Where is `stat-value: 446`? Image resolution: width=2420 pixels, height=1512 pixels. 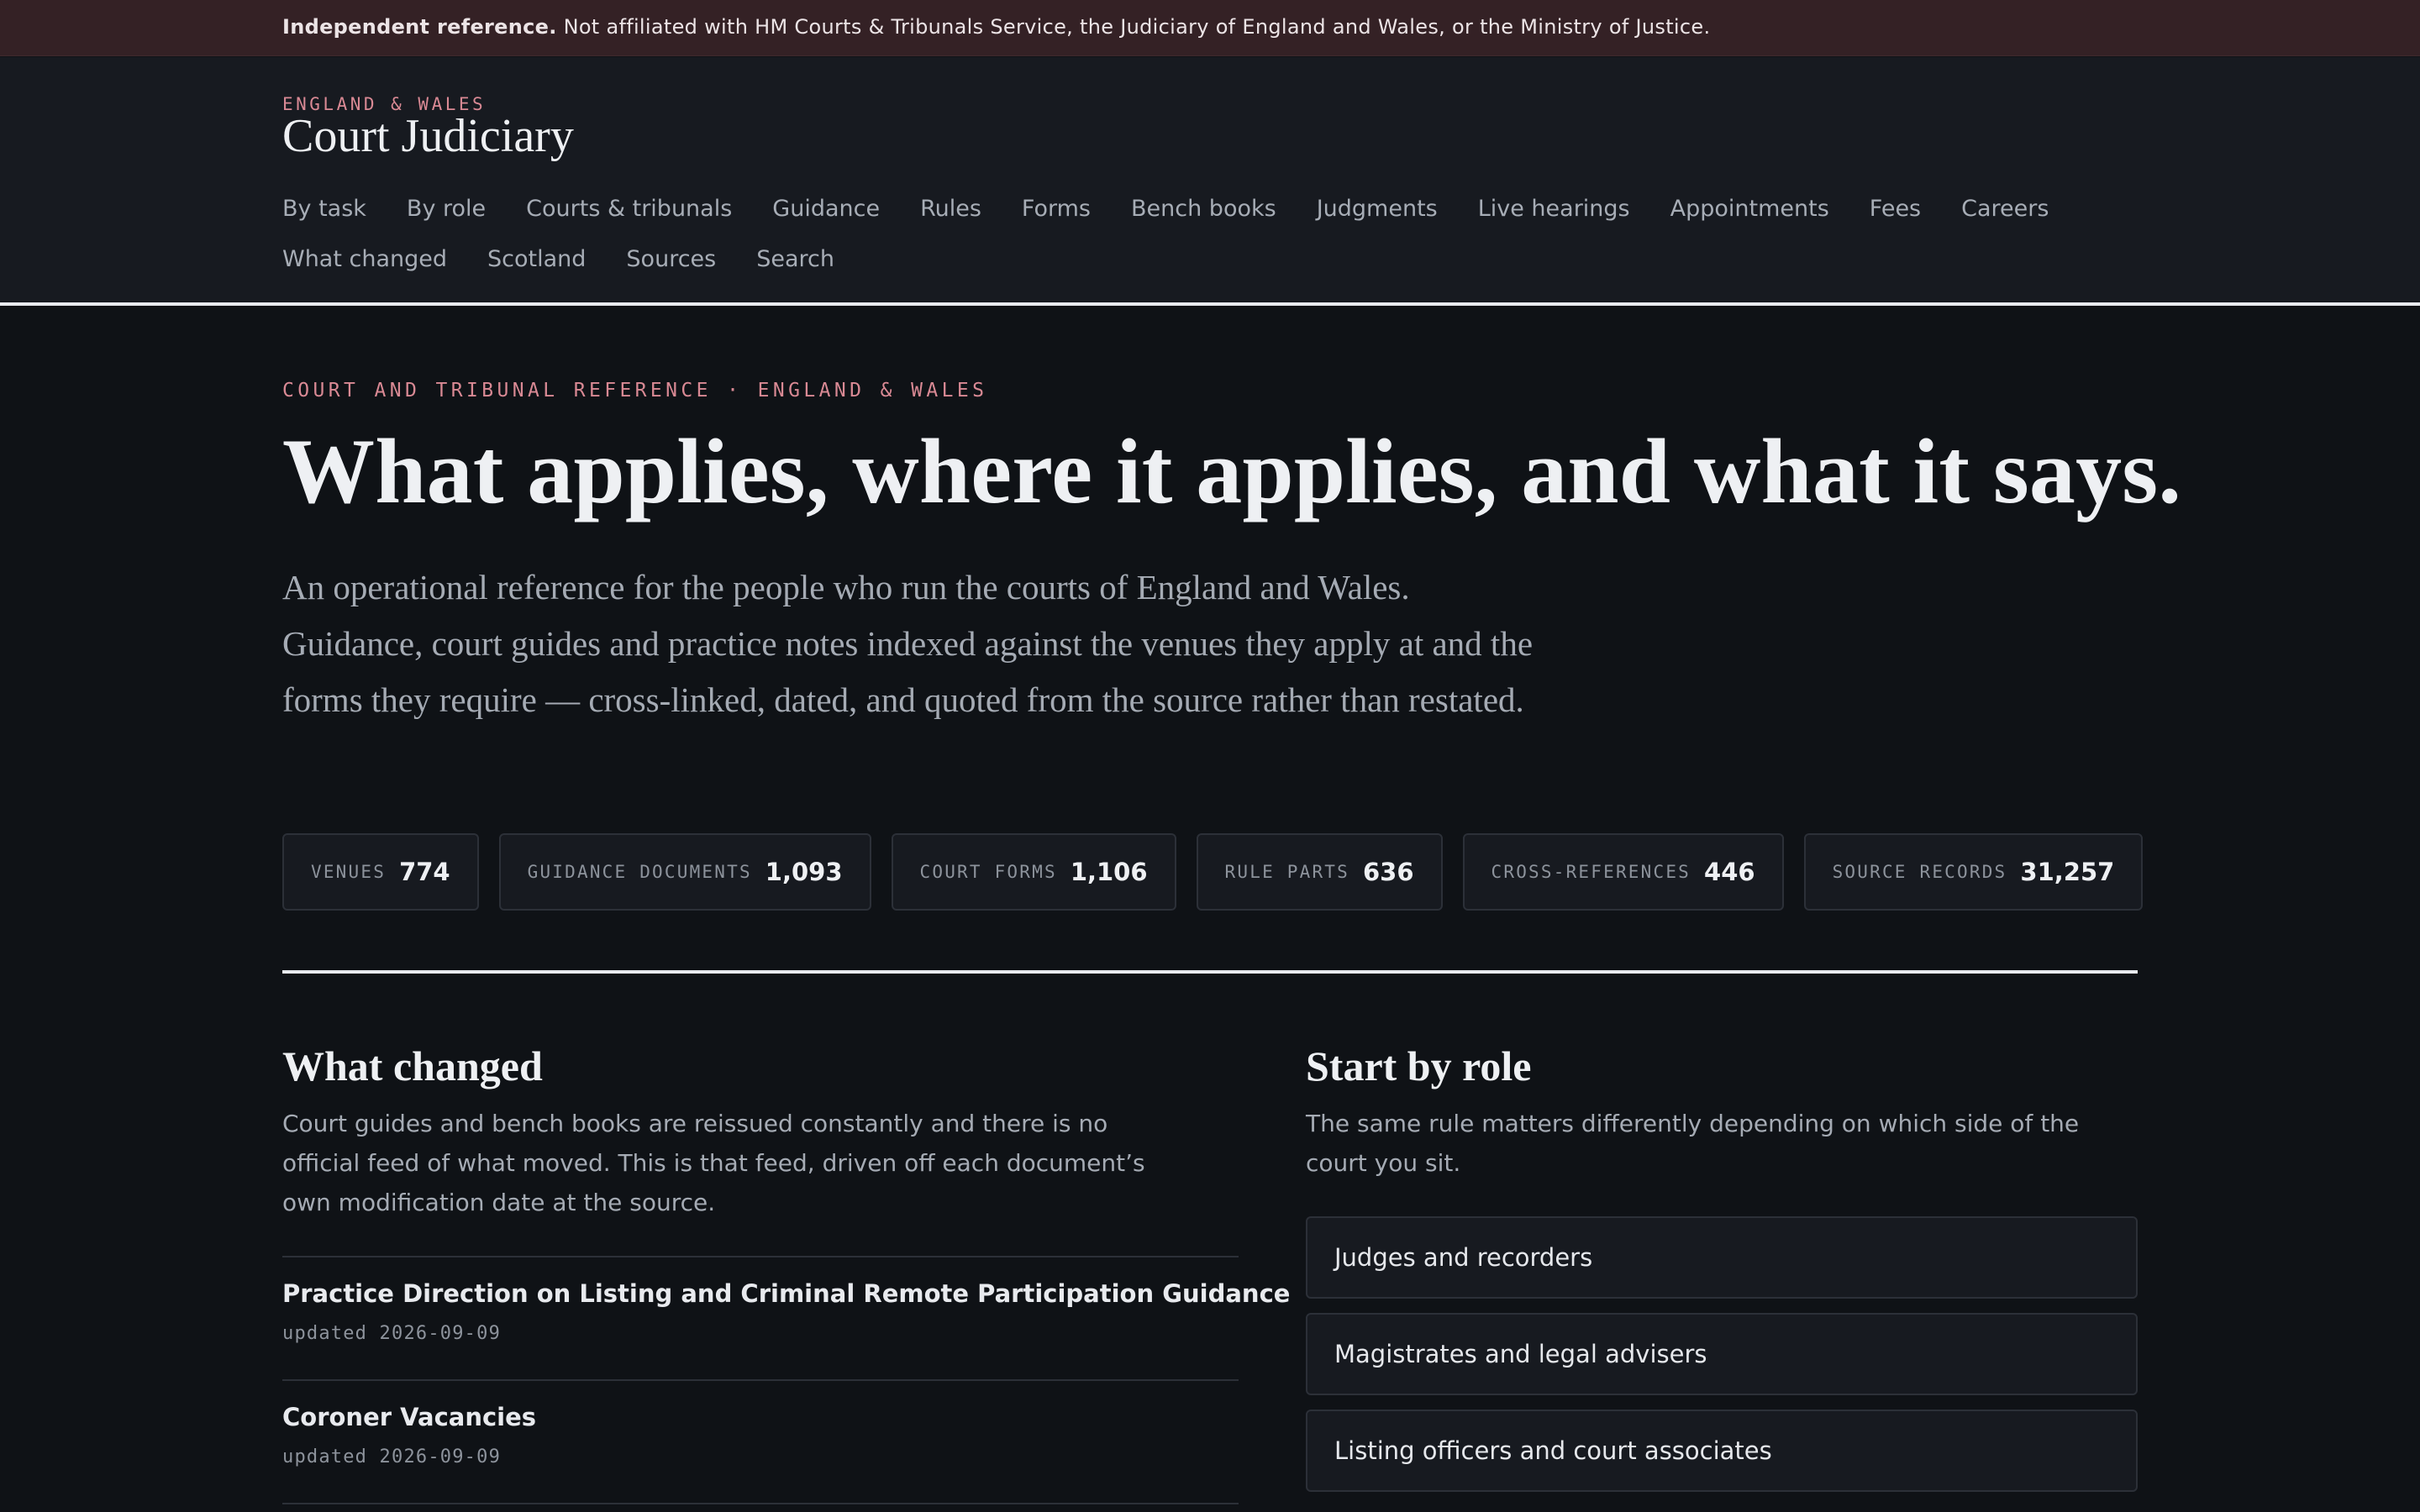 stat-value: 446 is located at coordinates (1730, 872).